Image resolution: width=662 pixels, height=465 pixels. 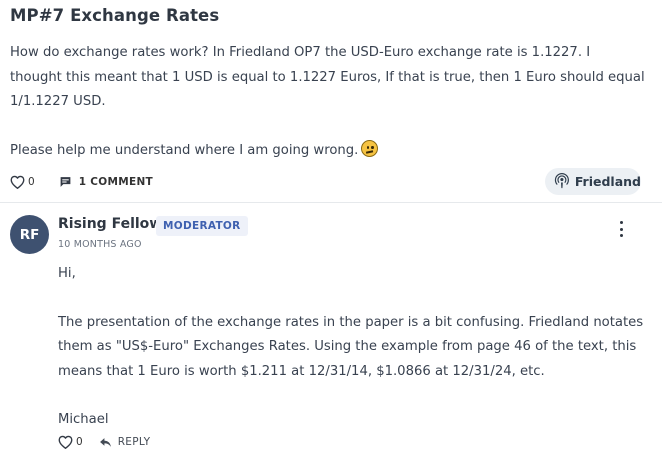 I want to click on reply-icon, so click(x=105, y=442).